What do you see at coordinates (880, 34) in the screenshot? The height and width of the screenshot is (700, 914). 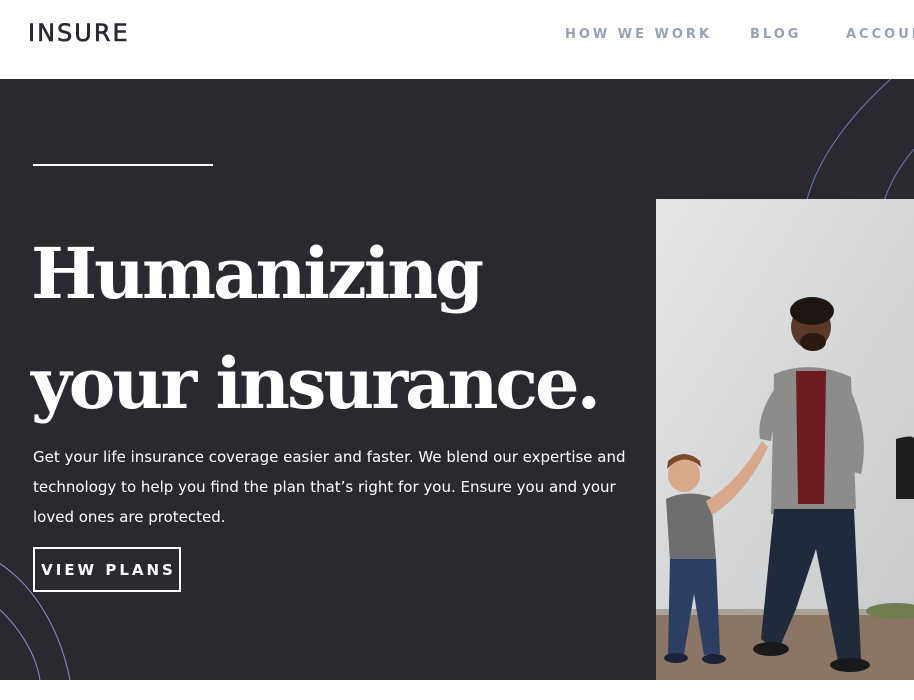 I see `nav-link-account: ACCOUNT` at bounding box center [880, 34].